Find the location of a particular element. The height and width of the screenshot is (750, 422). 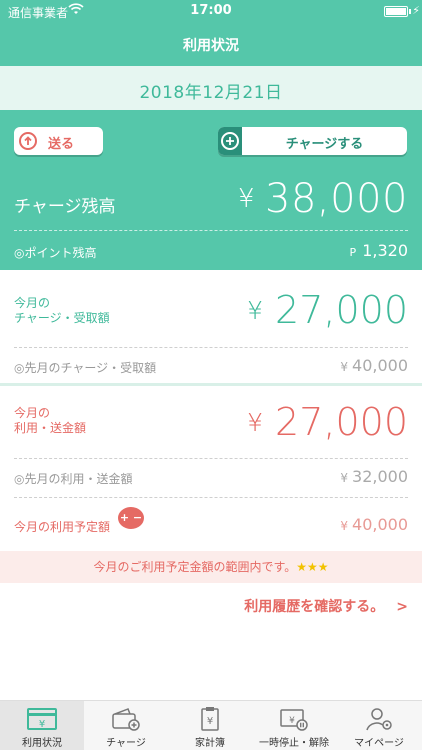

tab-charge: チャージ is located at coordinates (126, 725).